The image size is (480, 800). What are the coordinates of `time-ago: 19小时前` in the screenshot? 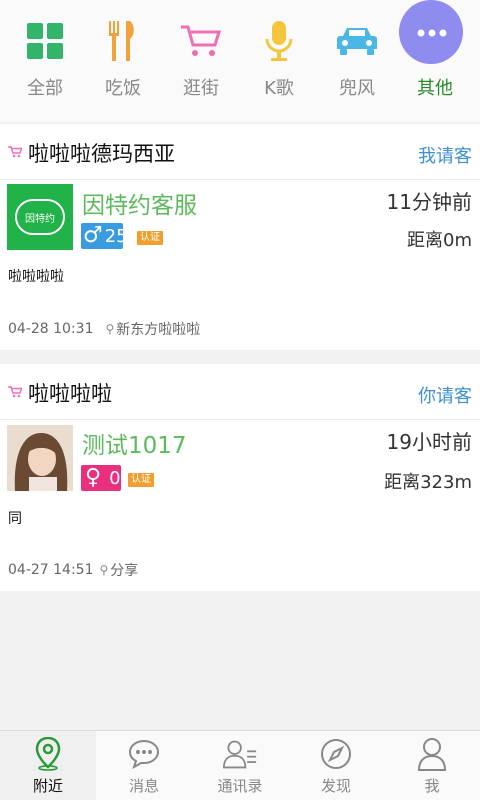 It's located at (429, 442).